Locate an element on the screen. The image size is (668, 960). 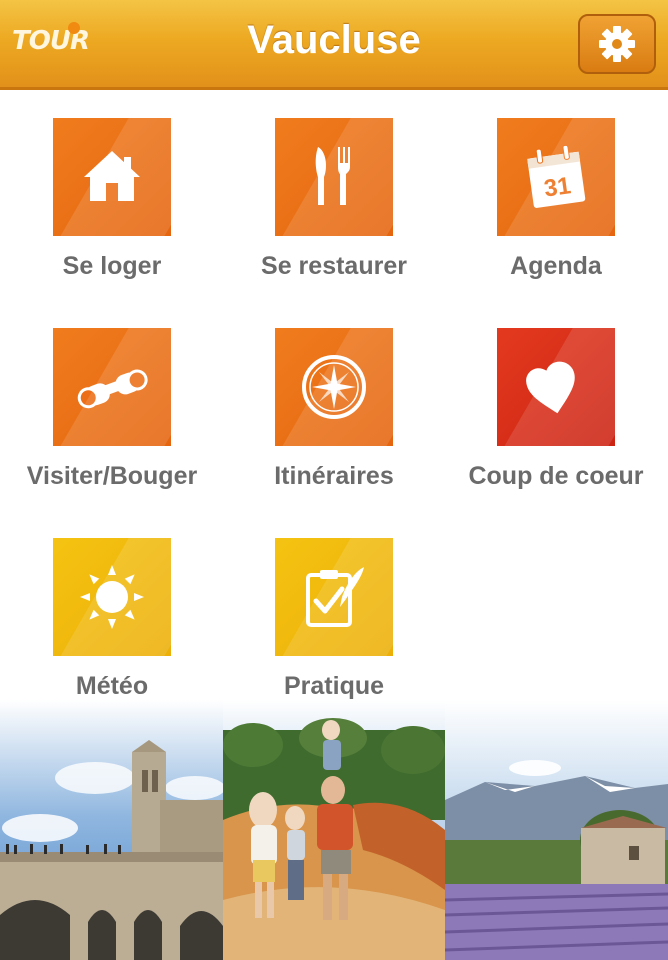
house-icon is located at coordinates (112, 176).